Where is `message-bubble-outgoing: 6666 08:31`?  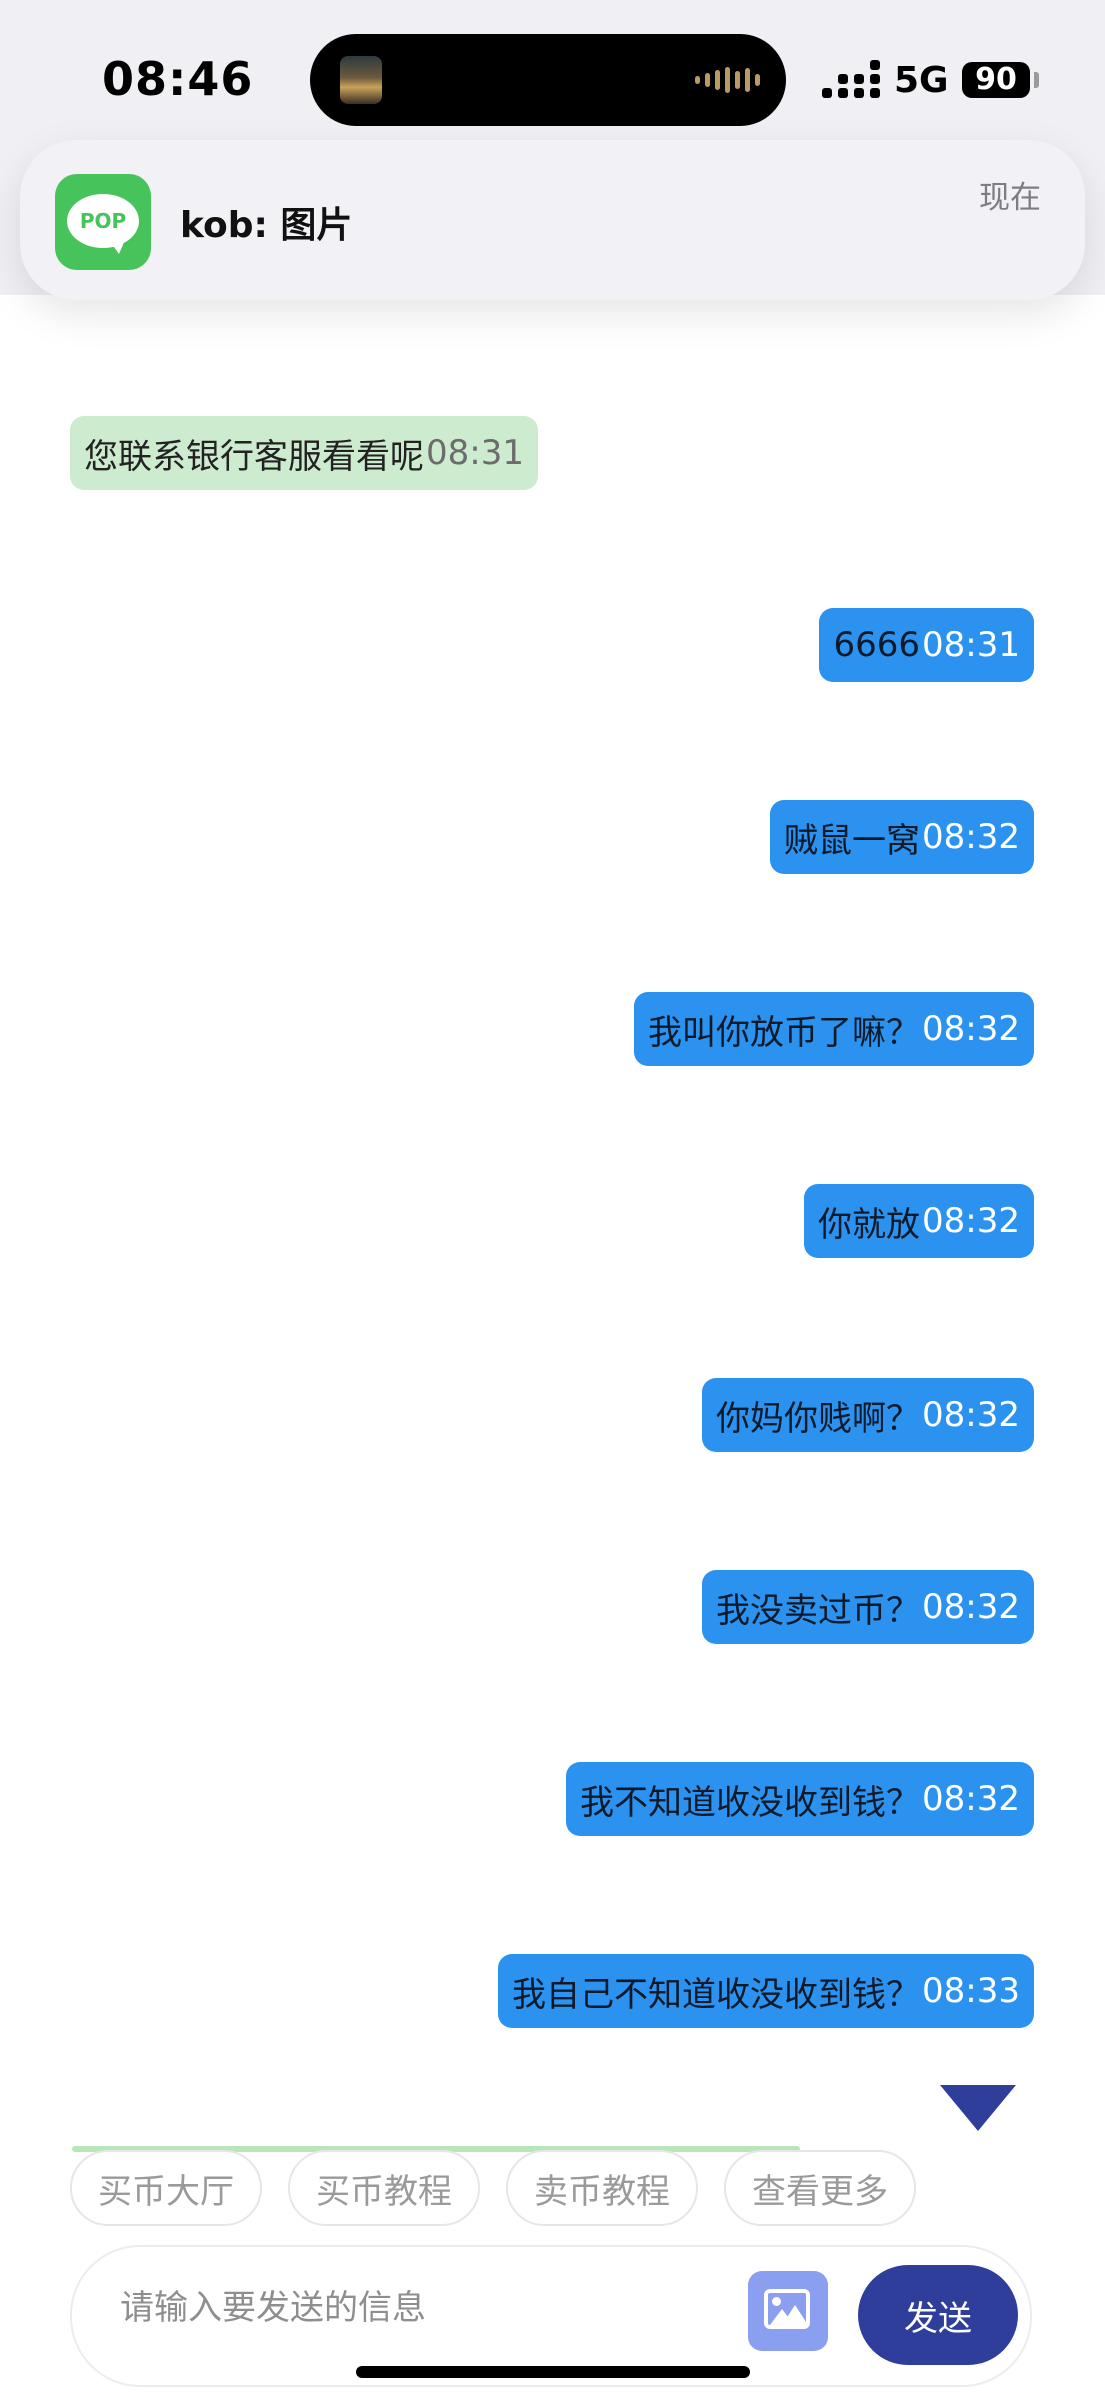 message-bubble-outgoing: 6666 08:31 is located at coordinates (926, 645).